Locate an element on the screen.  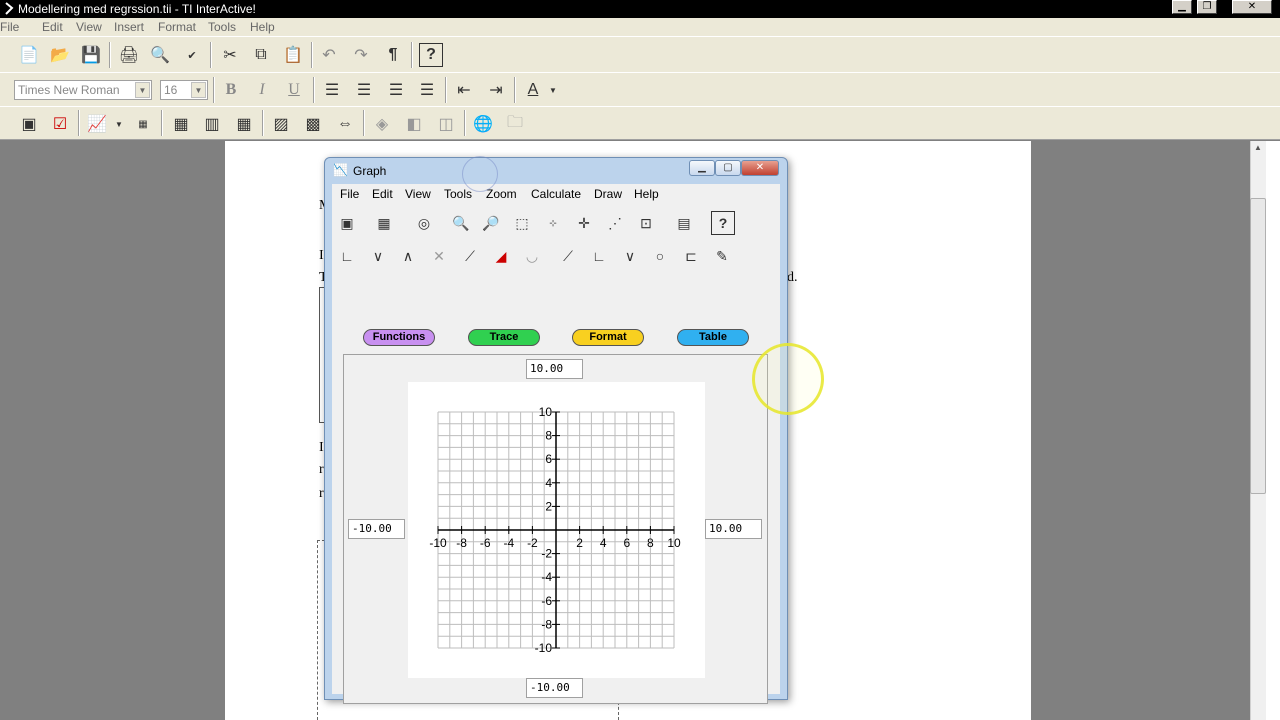
insert-math-box-icon: ▣ is located at coordinates (29, 124).